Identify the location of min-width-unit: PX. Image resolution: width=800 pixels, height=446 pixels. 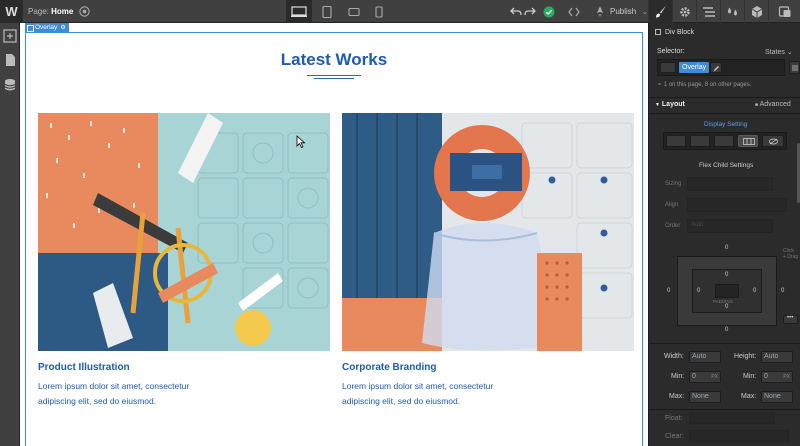
(714, 377).